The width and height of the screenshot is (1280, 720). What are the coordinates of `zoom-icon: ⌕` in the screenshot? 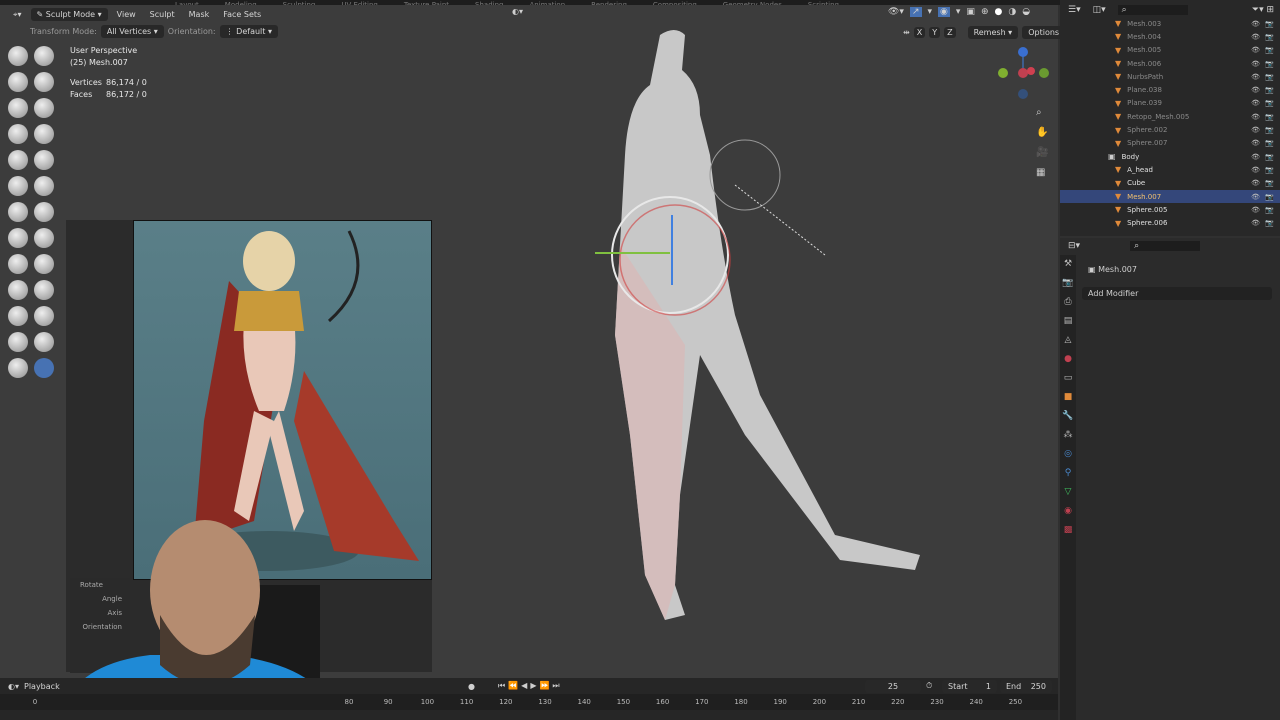 It's located at (1042, 113).